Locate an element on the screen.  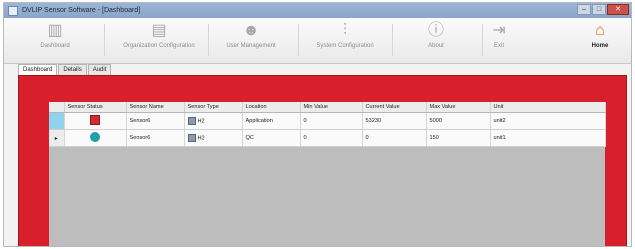
unit-cell: unit2 is located at coordinates (548, 121).